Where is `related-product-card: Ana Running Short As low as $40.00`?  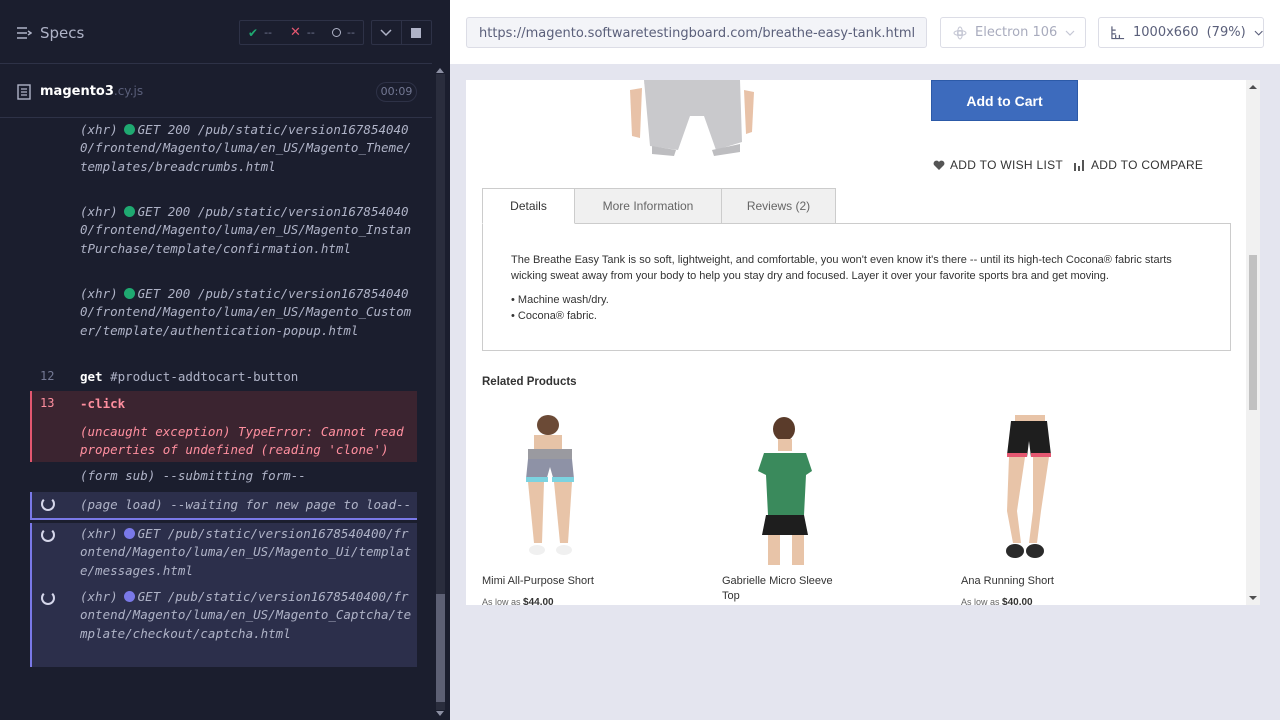 related-product-card: Ana Running Short As low as $40.00 is located at coordinates (1061, 510).